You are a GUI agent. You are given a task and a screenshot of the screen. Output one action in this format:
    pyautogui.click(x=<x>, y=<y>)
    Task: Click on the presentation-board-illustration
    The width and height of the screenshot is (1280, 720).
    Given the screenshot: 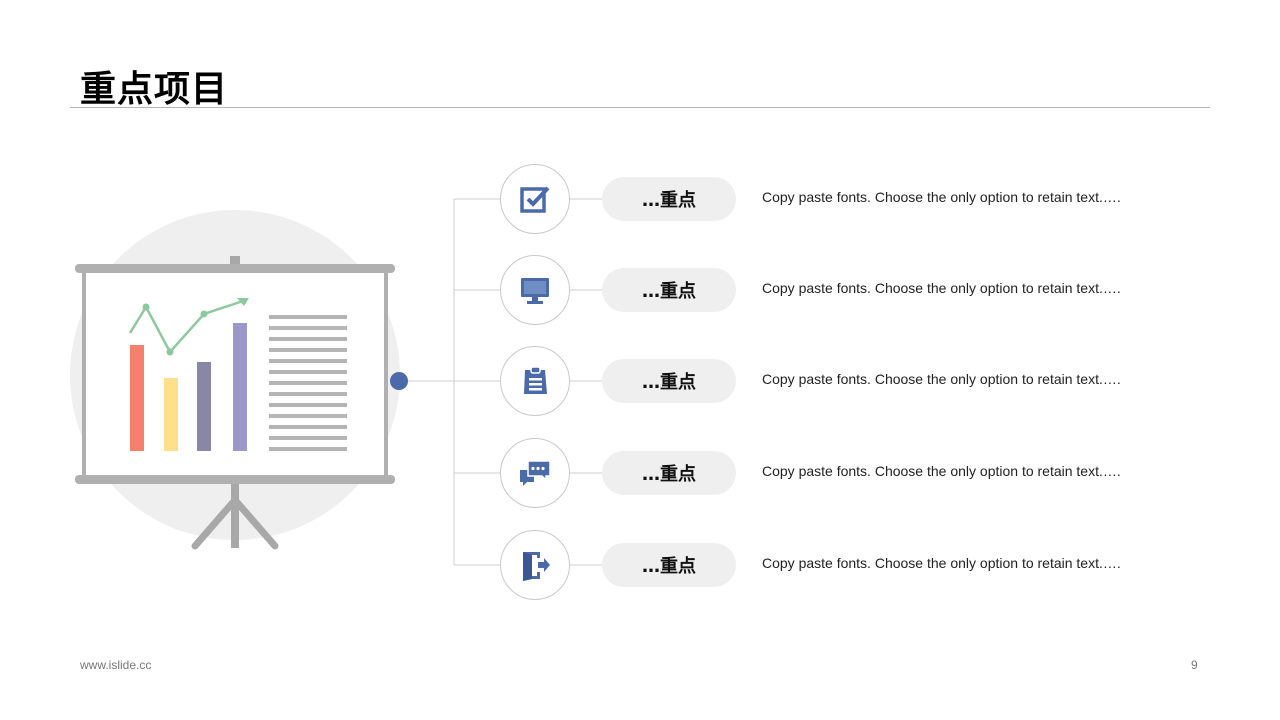 What is the action you would take?
    pyautogui.click(x=235, y=380)
    